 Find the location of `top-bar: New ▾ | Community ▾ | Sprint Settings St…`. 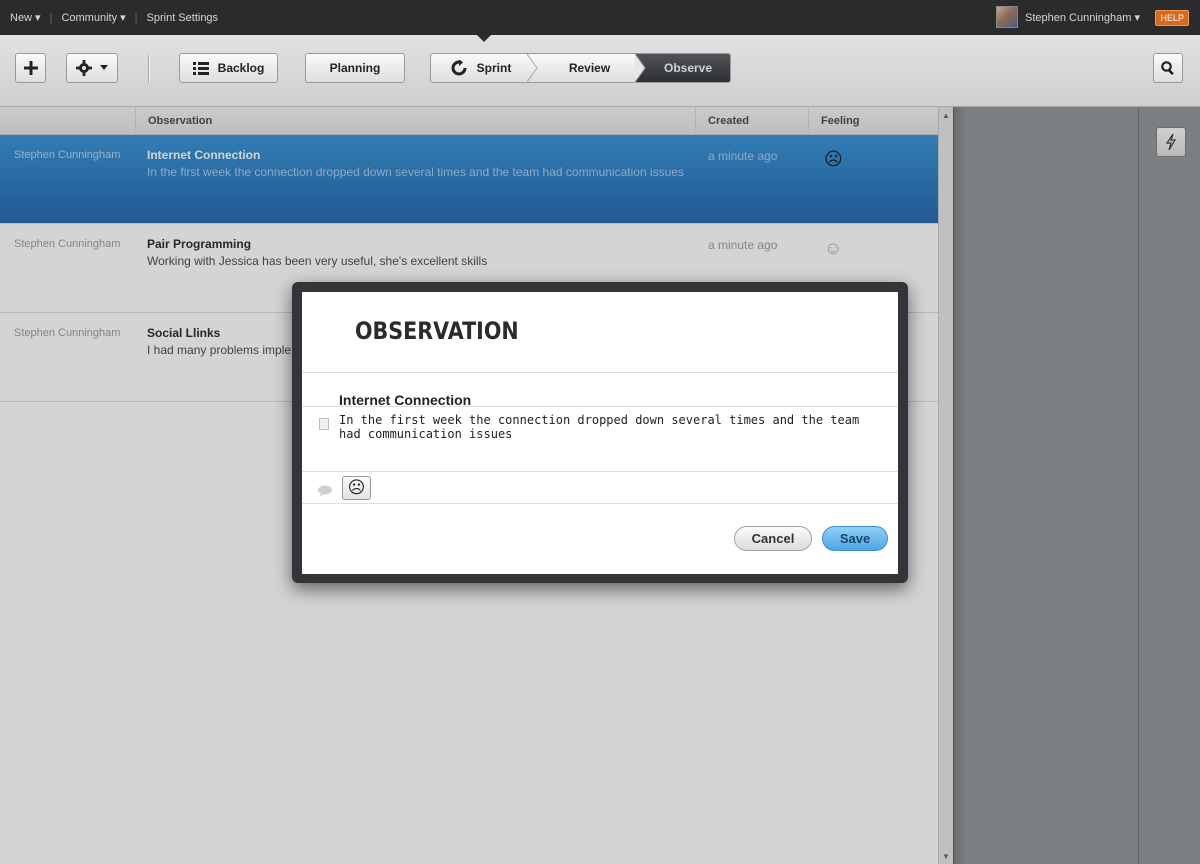

top-bar: New ▾ | Community ▾ | Sprint Settings St… is located at coordinates (600, 17).